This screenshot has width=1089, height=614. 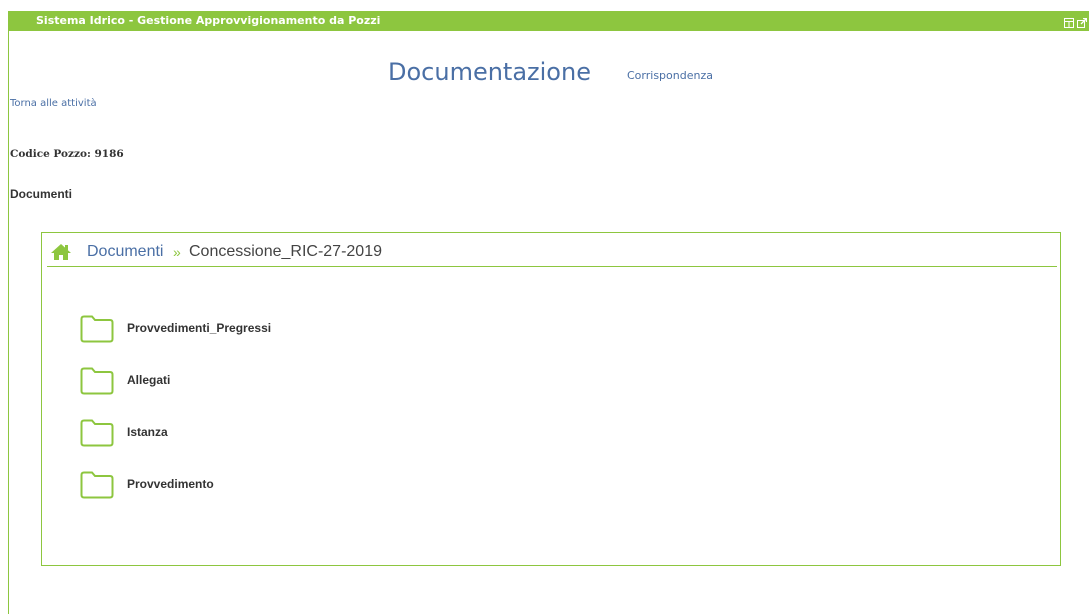 I want to click on back-to-activities-link: Torna alle attività, so click(x=53, y=103).